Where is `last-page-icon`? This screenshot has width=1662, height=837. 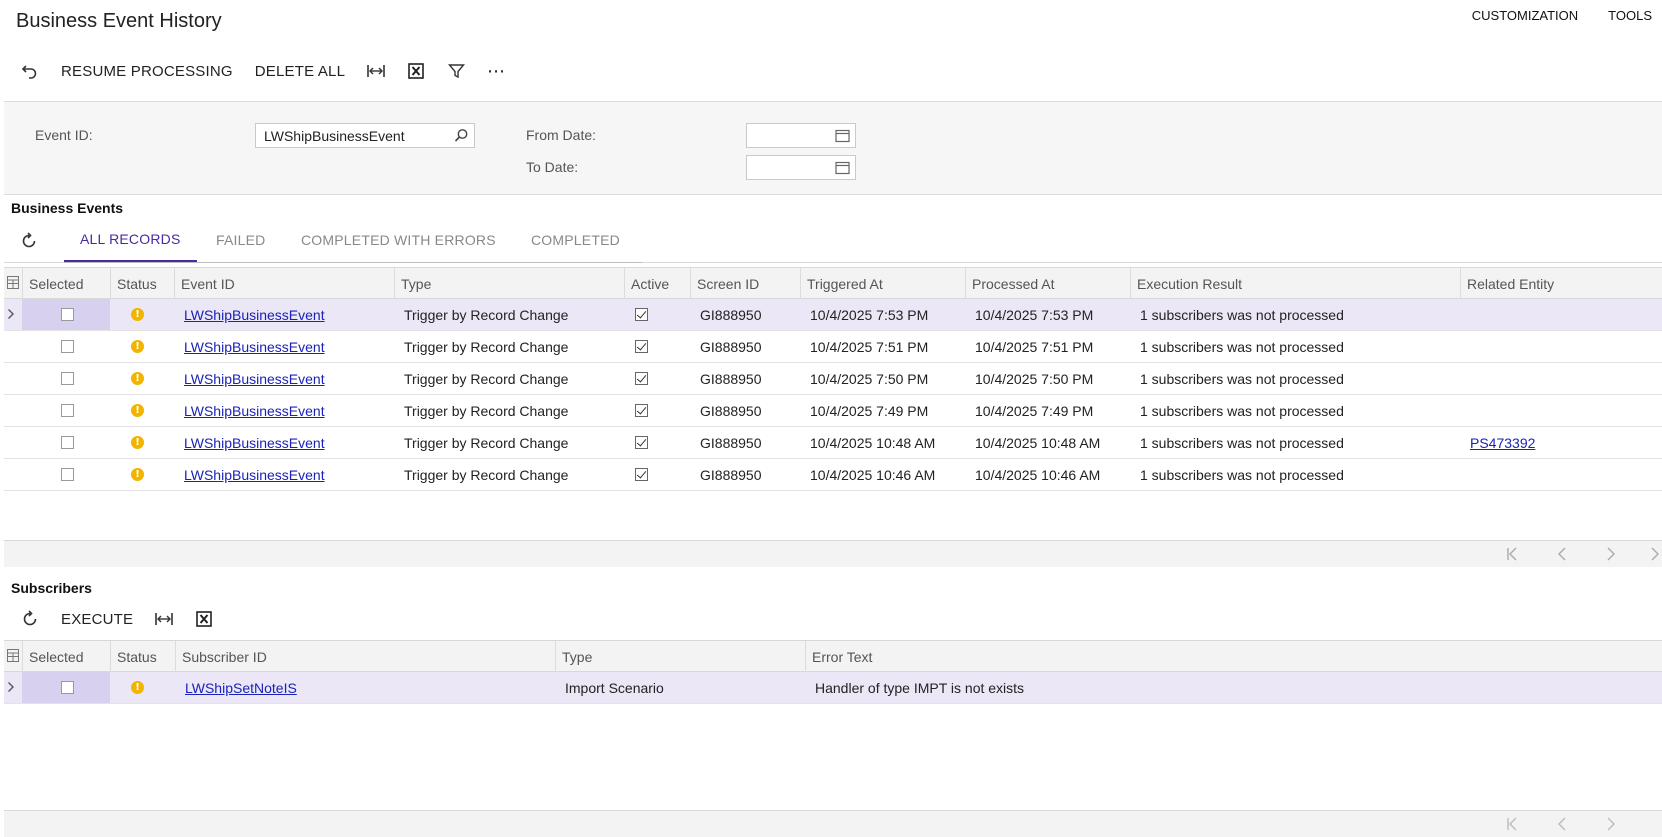 last-page-icon is located at coordinates (1655, 555).